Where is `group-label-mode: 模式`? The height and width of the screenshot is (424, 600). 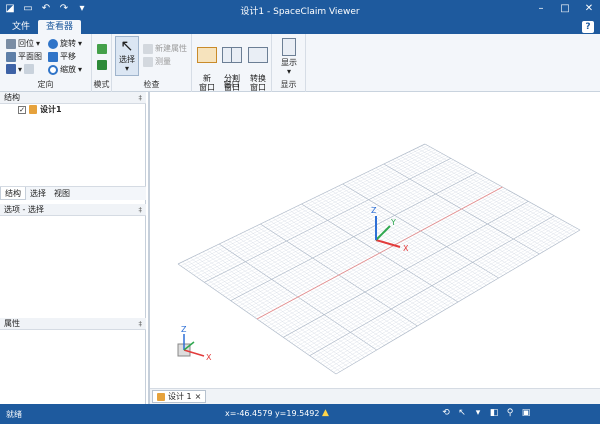 group-label-mode: 模式 is located at coordinates (101, 84).